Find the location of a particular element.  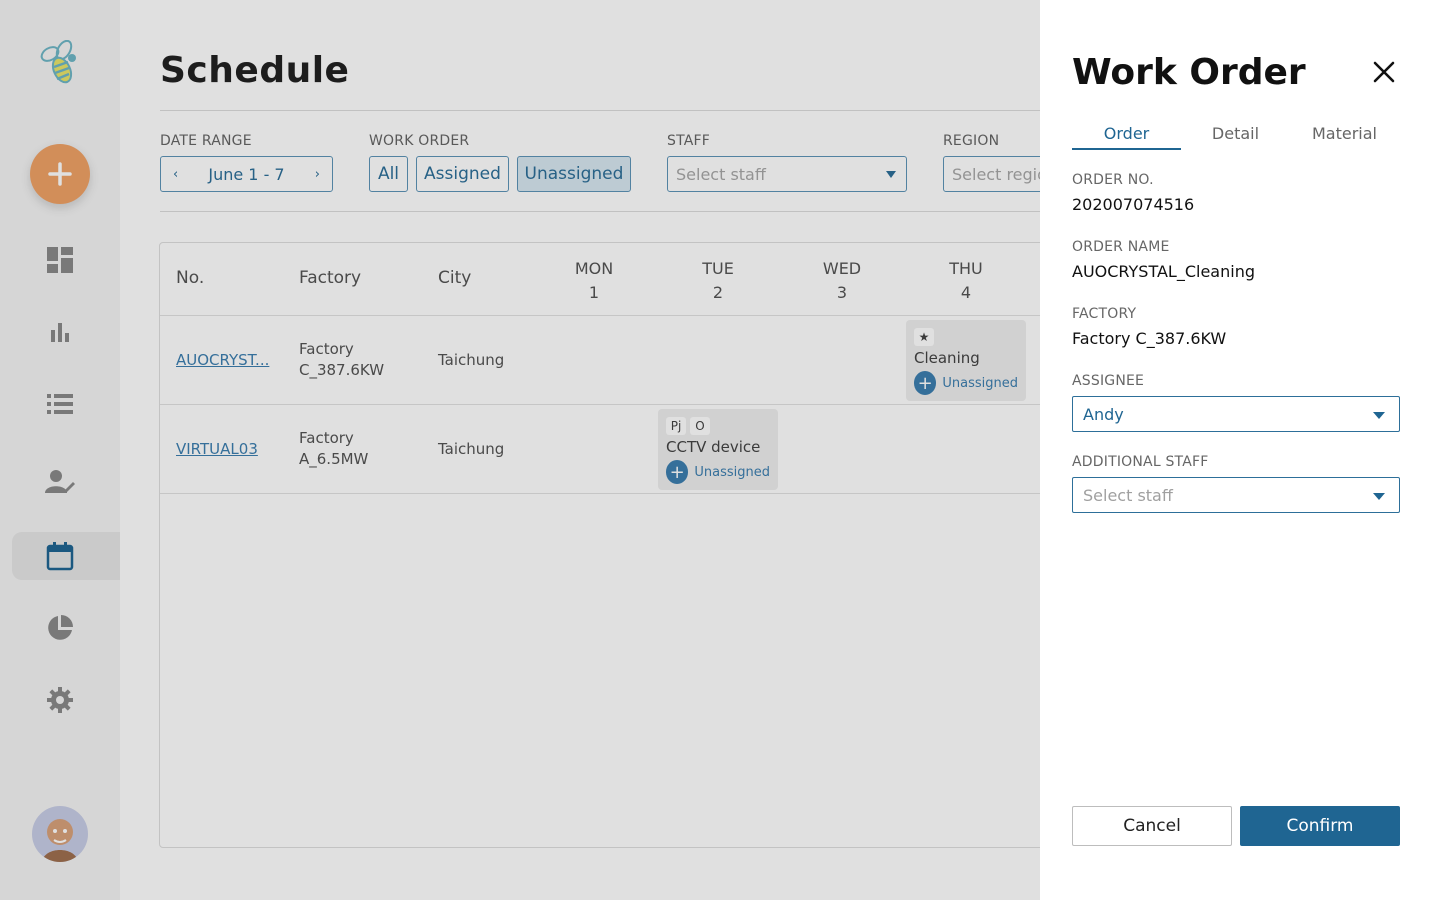

tab-detail: Detail is located at coordinates (1235, 137).